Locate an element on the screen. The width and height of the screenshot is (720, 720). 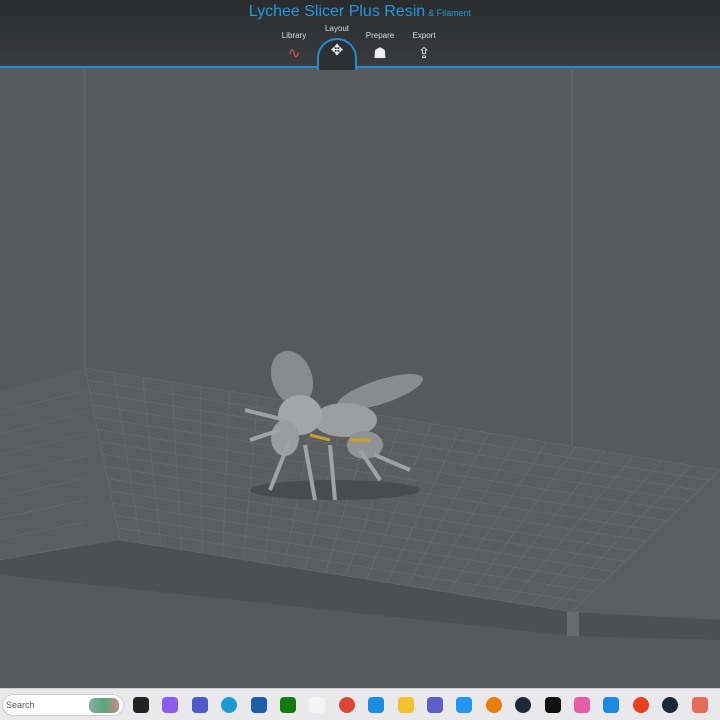
supports-icon: ☗ is located at coordinates (380, 53).